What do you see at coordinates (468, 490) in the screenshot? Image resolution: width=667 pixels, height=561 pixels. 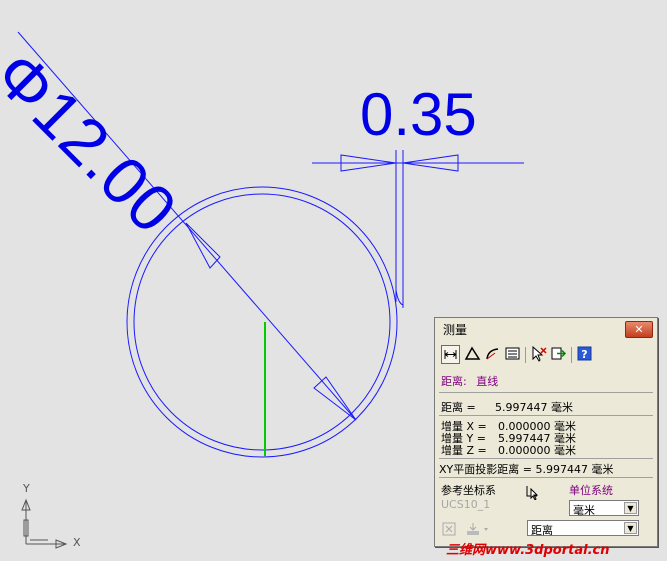 I see `ref-coord-label: 参考坐标系` at bounding box center [468, 490].